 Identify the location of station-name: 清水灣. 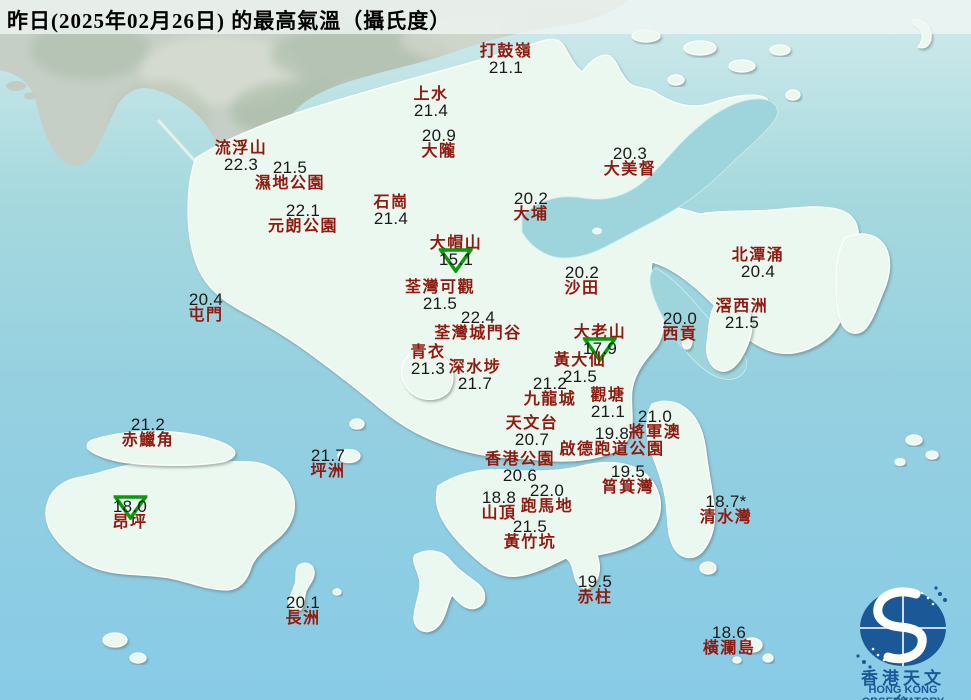
(726, 517).